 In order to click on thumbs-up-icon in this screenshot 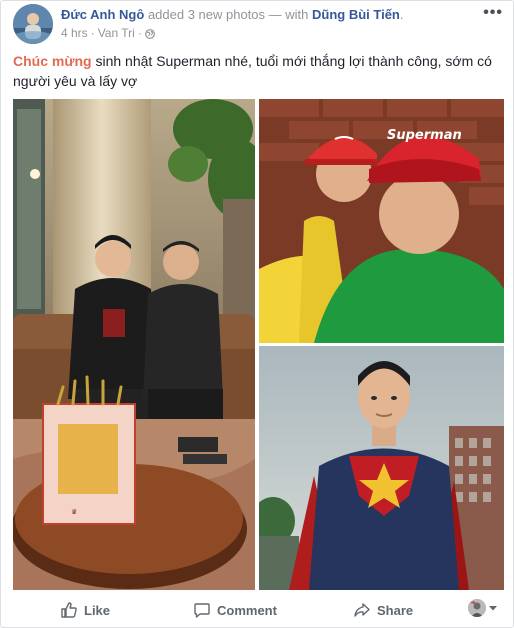, I will do `click(69, 610)`.